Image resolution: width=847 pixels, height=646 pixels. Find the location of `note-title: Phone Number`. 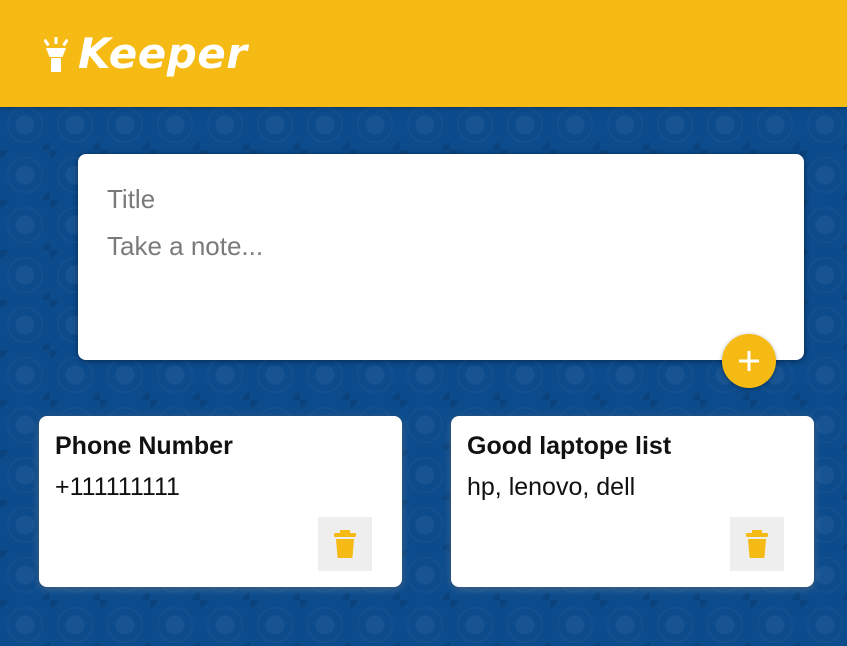

note-title: Phone Number is located at coordinates (144, 446).